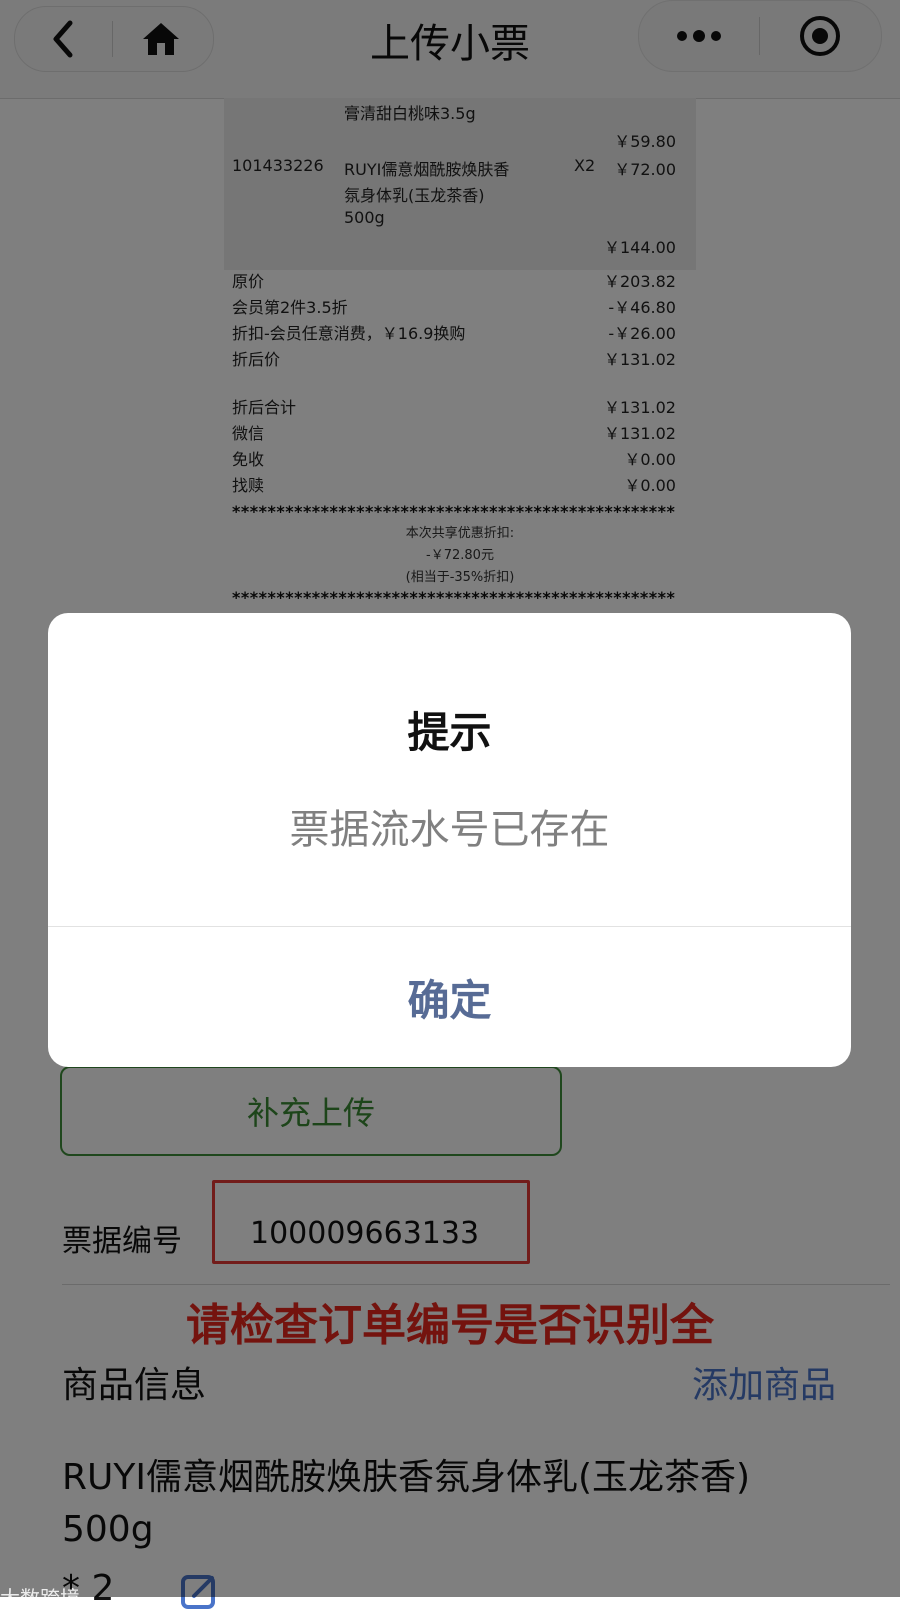  I want to click on watermark: 大数跨境, so click(40, 1598).